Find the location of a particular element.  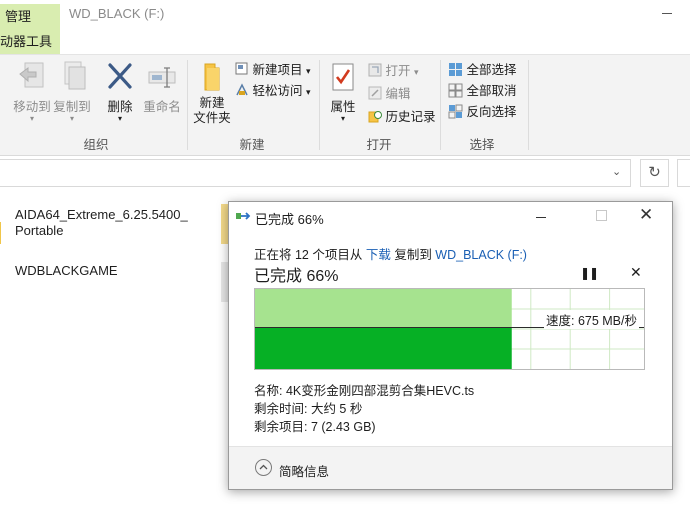

refresh-button: ↻ is located at coordinates (654, 173).